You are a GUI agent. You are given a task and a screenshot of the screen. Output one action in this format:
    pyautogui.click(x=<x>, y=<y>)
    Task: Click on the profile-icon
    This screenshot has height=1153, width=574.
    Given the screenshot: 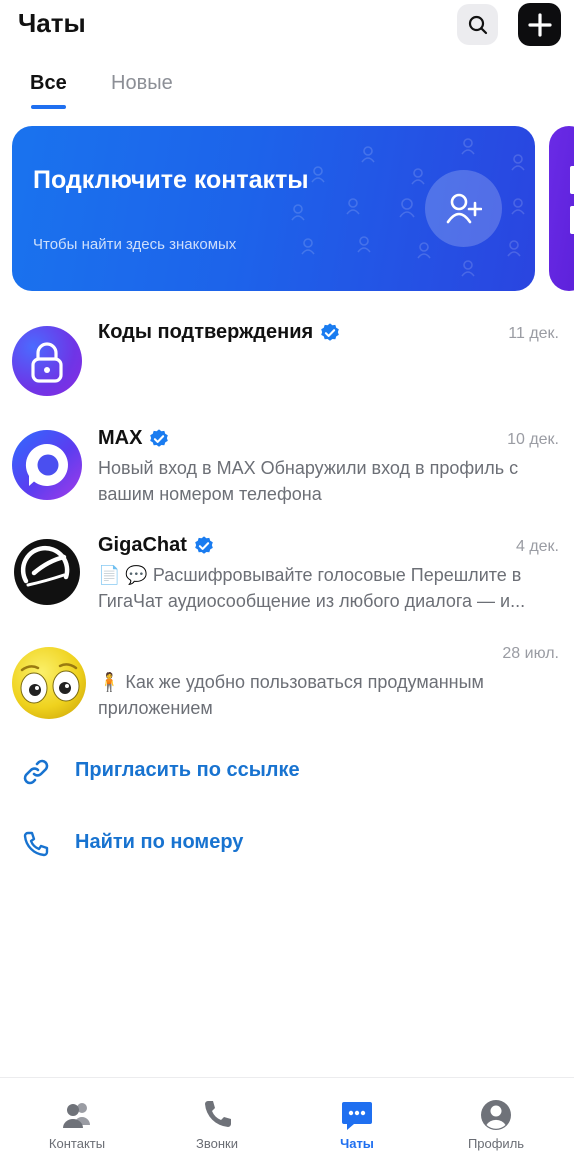 What is the action you would take?
    pyautogui.click(x=496, y=1115)
    